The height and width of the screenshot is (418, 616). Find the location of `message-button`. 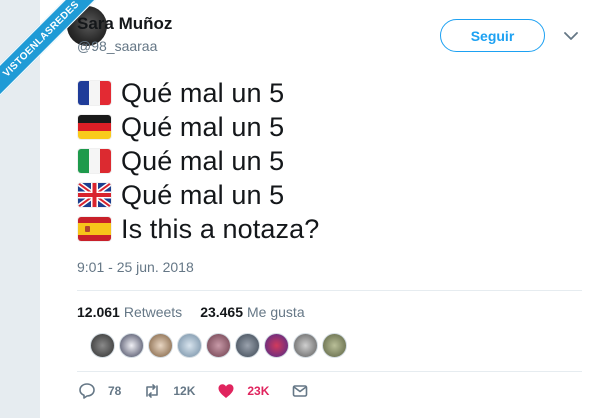

message-button is located at coordinates (300, 391).